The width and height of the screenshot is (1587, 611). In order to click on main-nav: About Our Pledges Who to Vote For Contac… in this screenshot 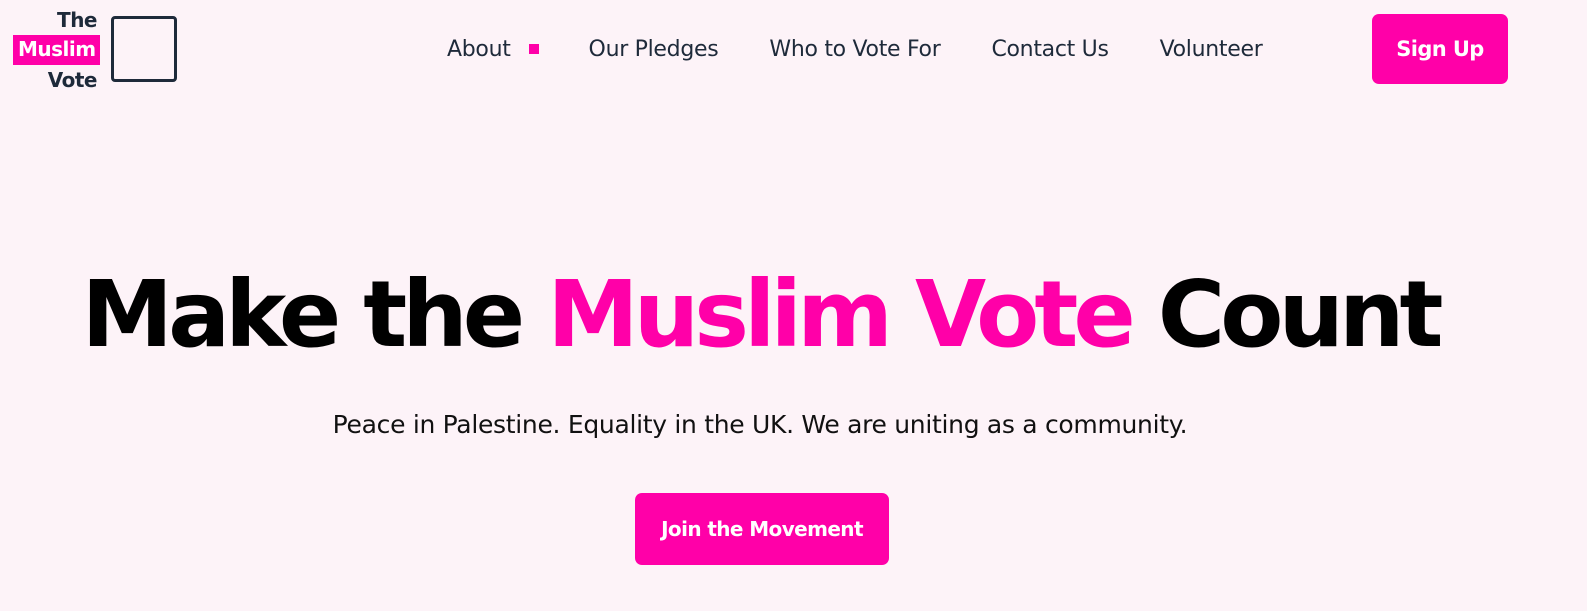, I will do `click(851, 49)`.